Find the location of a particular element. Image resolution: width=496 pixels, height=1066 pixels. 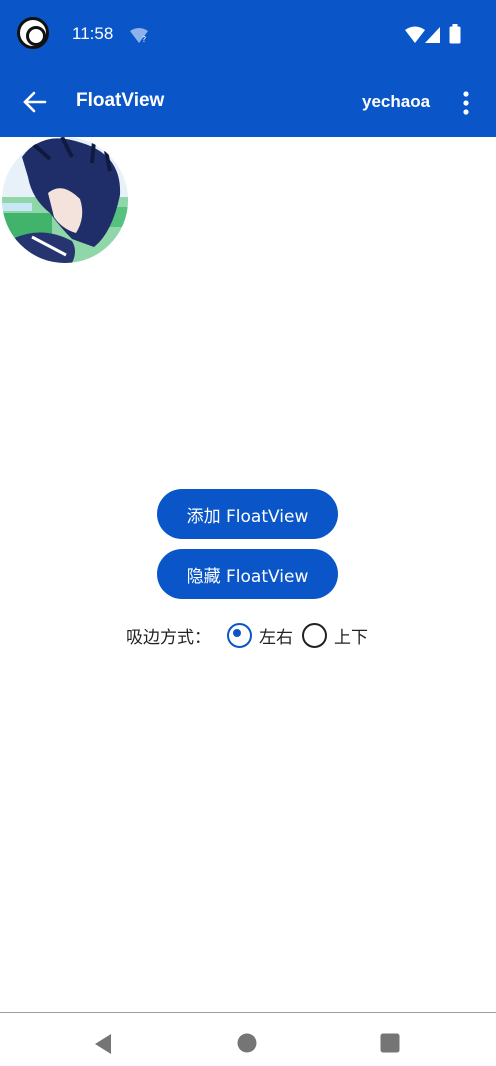

edge-mode-row: 吸边方式： 左右 上下 is located at coordinates (247, 635).